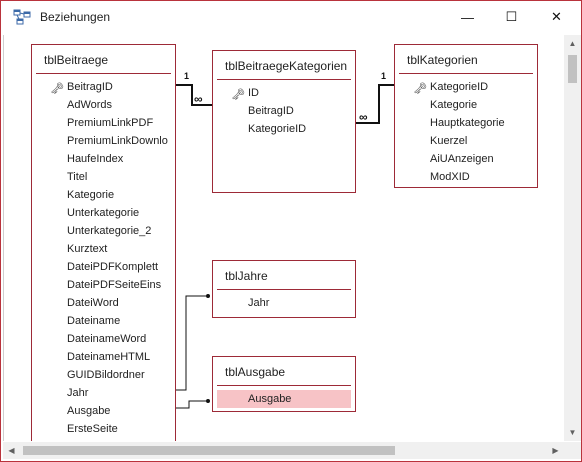  What do you see at coordinates (466, 123) in the screenshot?
I see `field-row: Hauptkategorie` at bounding box center [466, 123].